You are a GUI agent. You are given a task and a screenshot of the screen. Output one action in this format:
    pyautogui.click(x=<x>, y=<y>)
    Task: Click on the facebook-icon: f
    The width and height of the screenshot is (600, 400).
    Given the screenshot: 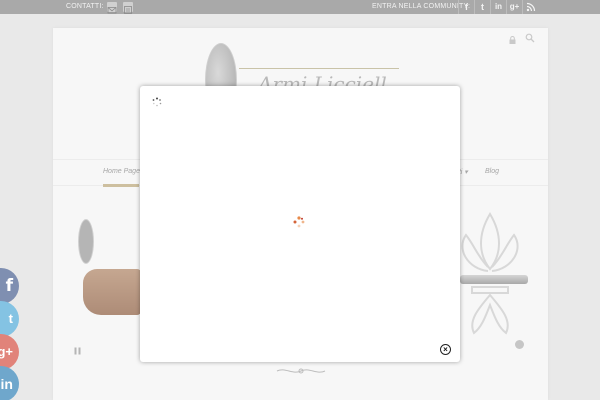 What is the action you would take?
    pyautogui.click(x=466, y=7)
    